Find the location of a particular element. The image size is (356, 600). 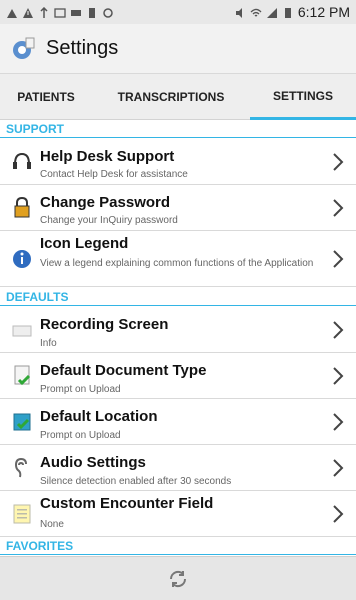

list-item-default-document-type: Default Document Type Prompt on Upload is located at coordinates (178, 376).